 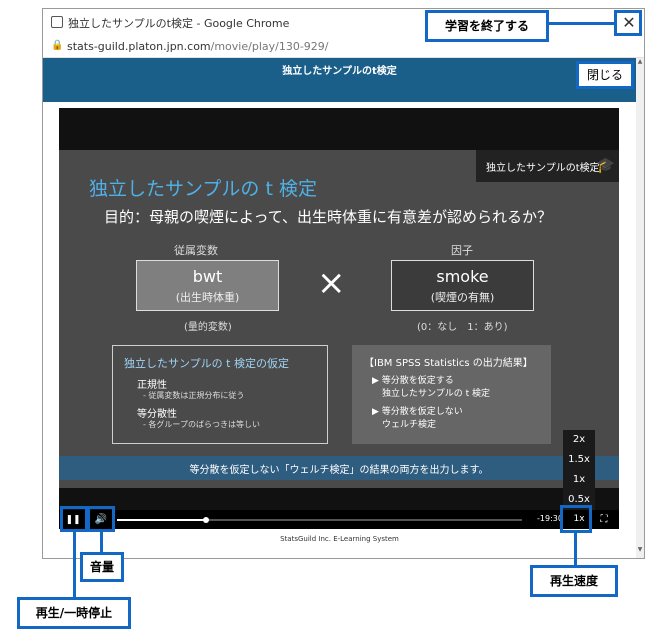 I want to click on factor-label: 因子, so click(x=462, y=250).